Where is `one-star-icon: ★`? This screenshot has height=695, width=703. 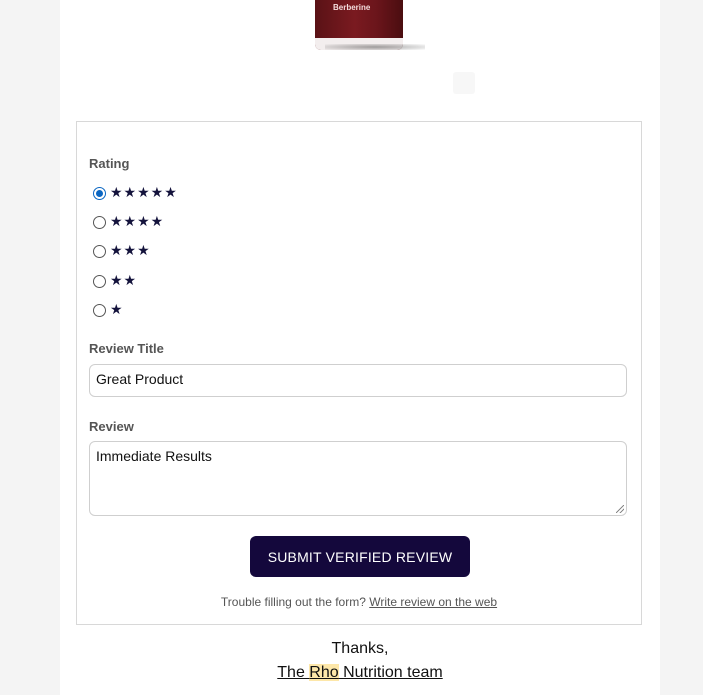
one-star-icon: ★ is located at coordinates (117, 310).